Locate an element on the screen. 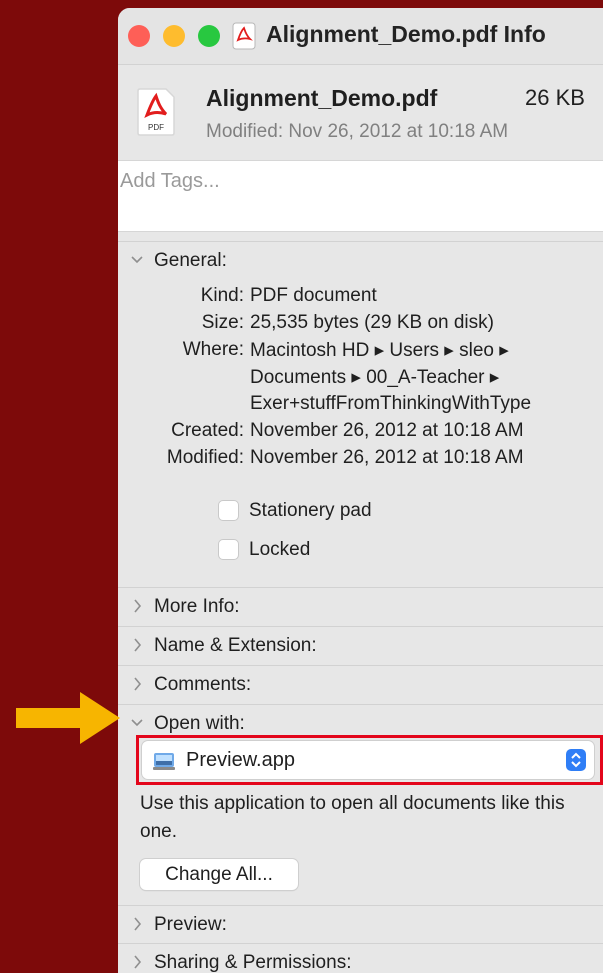 The height and width of the screenshot is (973, 603). stationery-pad-checkbox is located at coordinates (228, 510).